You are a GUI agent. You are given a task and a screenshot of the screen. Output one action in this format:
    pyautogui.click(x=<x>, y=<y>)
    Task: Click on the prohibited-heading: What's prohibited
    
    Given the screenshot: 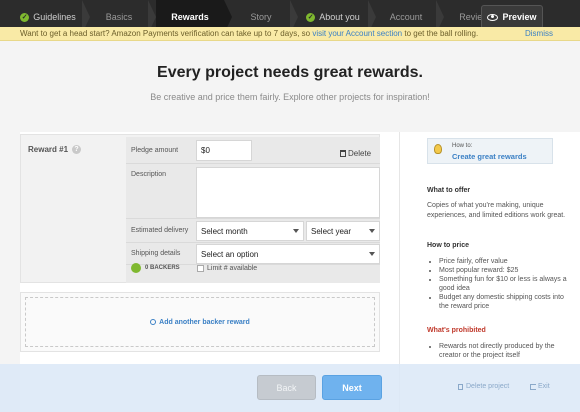 What is the action you would take?
    pyautogui.click(x=456, y=330)
    